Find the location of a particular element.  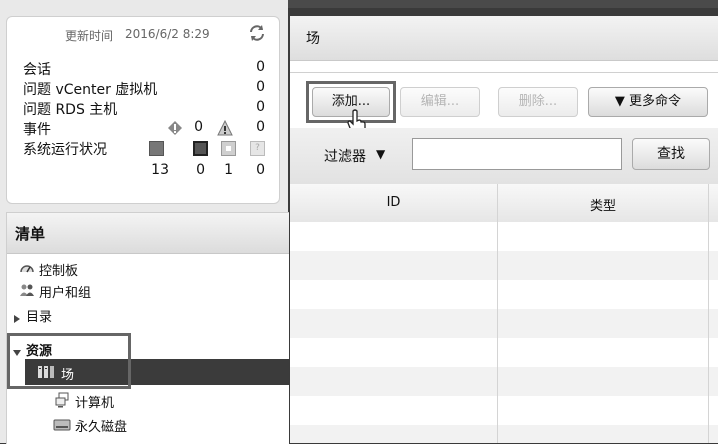

dashboard-icon is located at coordinates (27, 268).